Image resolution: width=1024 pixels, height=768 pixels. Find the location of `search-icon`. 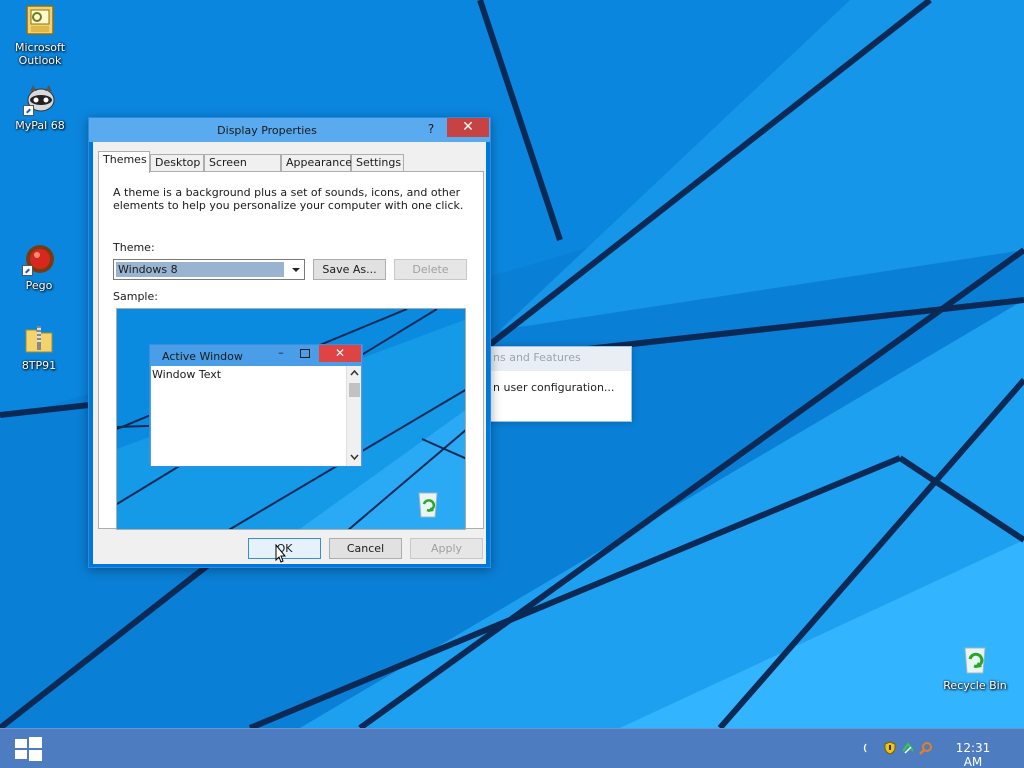

search-icon is located at coordinates (926, 748).